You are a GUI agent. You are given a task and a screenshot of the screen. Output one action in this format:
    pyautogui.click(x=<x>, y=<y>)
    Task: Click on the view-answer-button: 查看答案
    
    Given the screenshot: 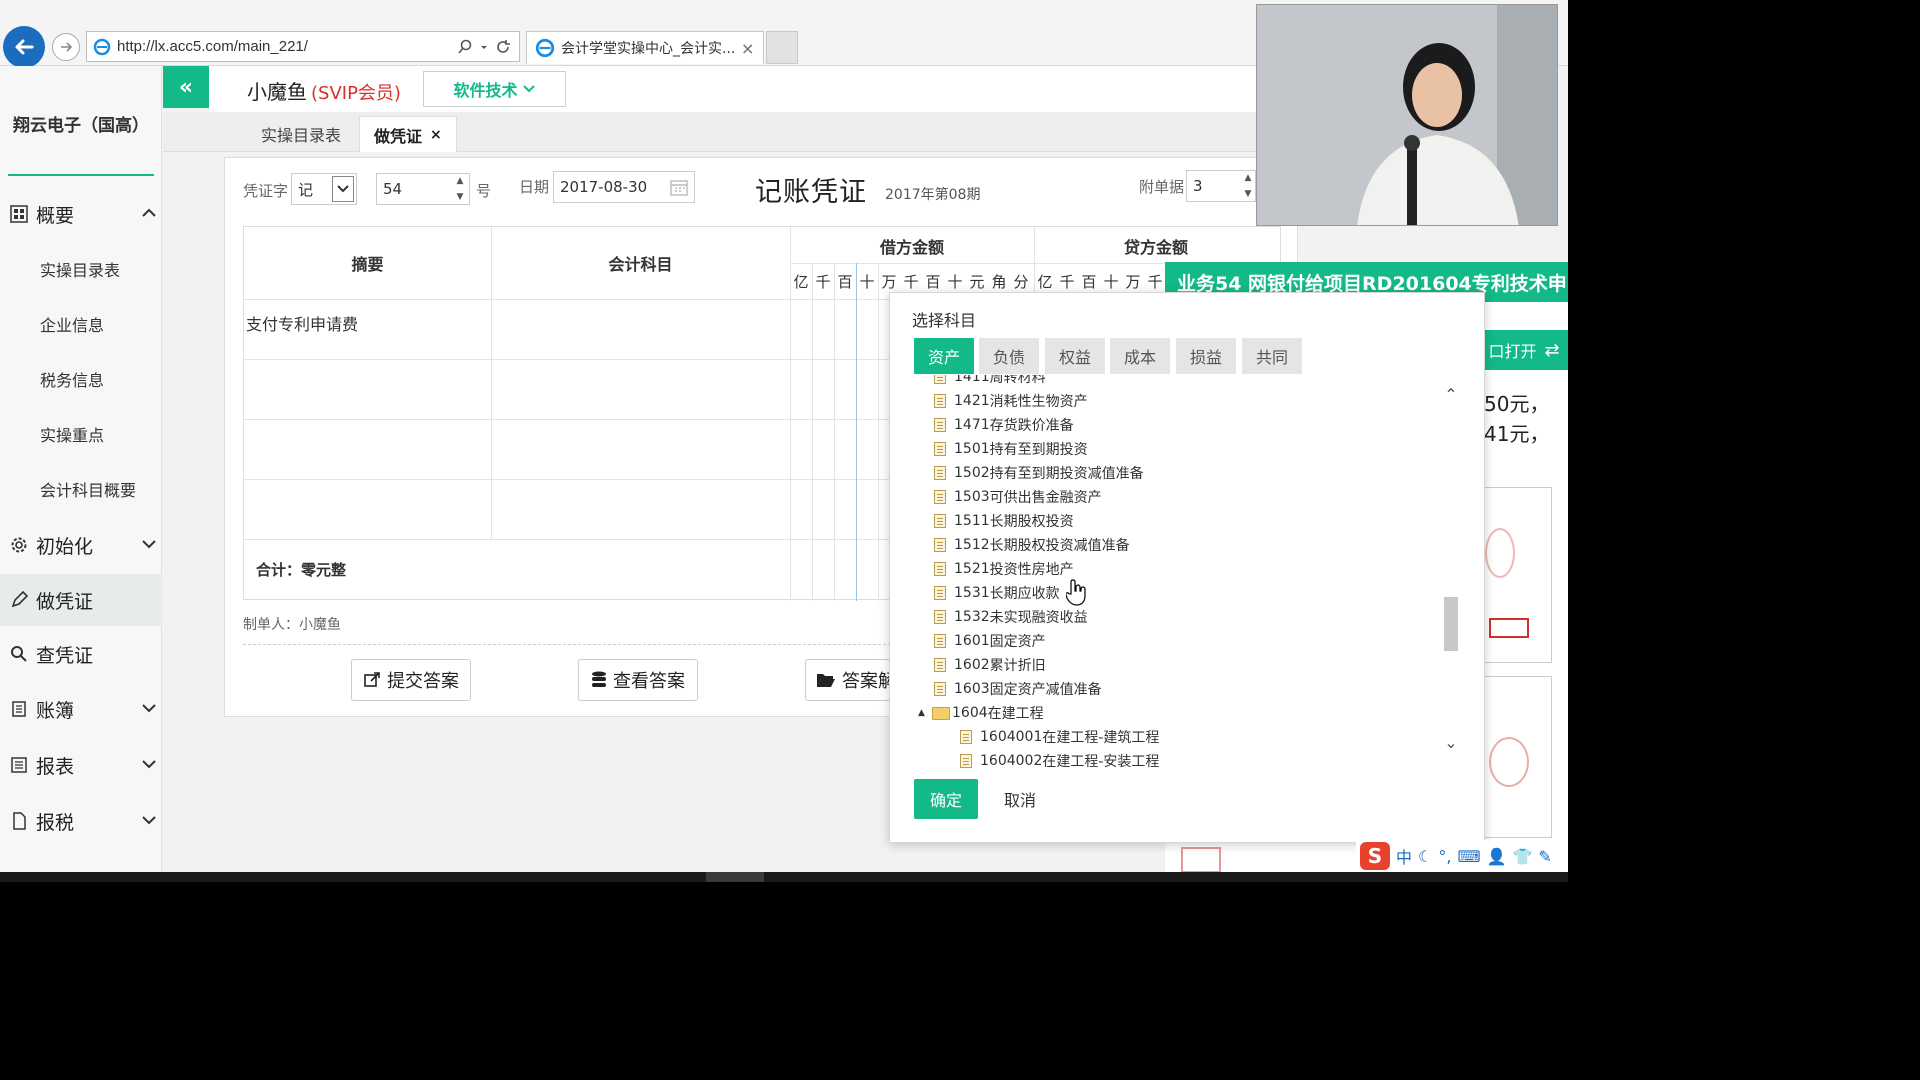 What is the action you would take?
    pyautogui.click(x=638, y=680)
    